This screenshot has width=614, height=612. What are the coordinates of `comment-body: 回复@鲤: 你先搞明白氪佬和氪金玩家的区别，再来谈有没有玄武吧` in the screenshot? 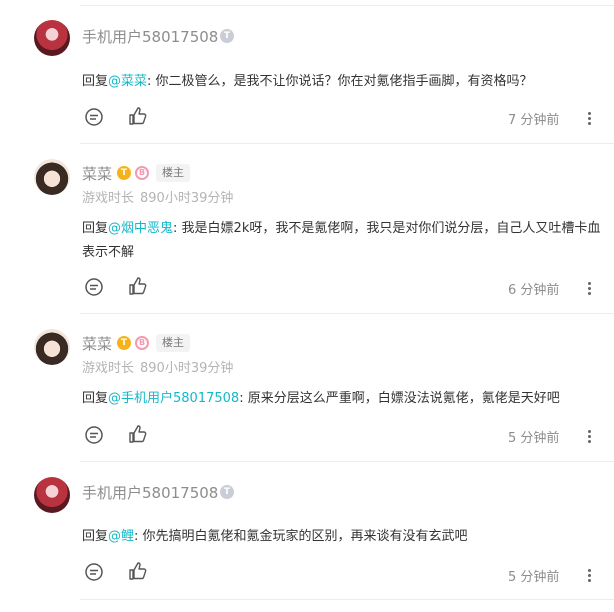 It's located at (342, 537).